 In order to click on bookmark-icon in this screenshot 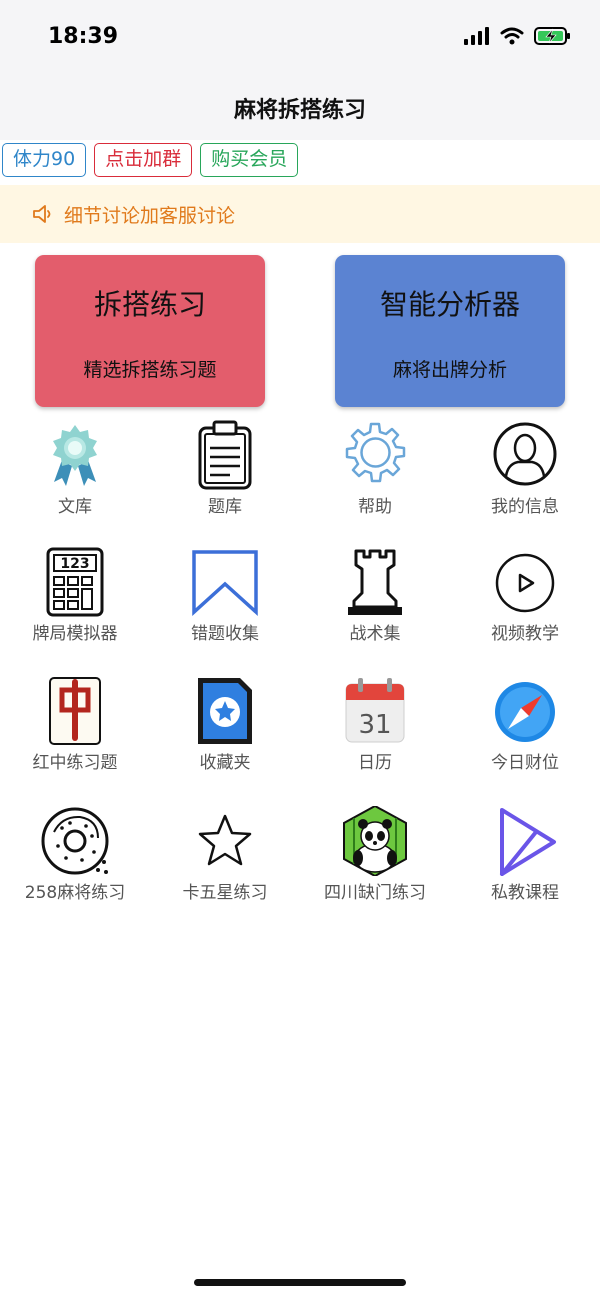, I will do `click(225, 583)`.